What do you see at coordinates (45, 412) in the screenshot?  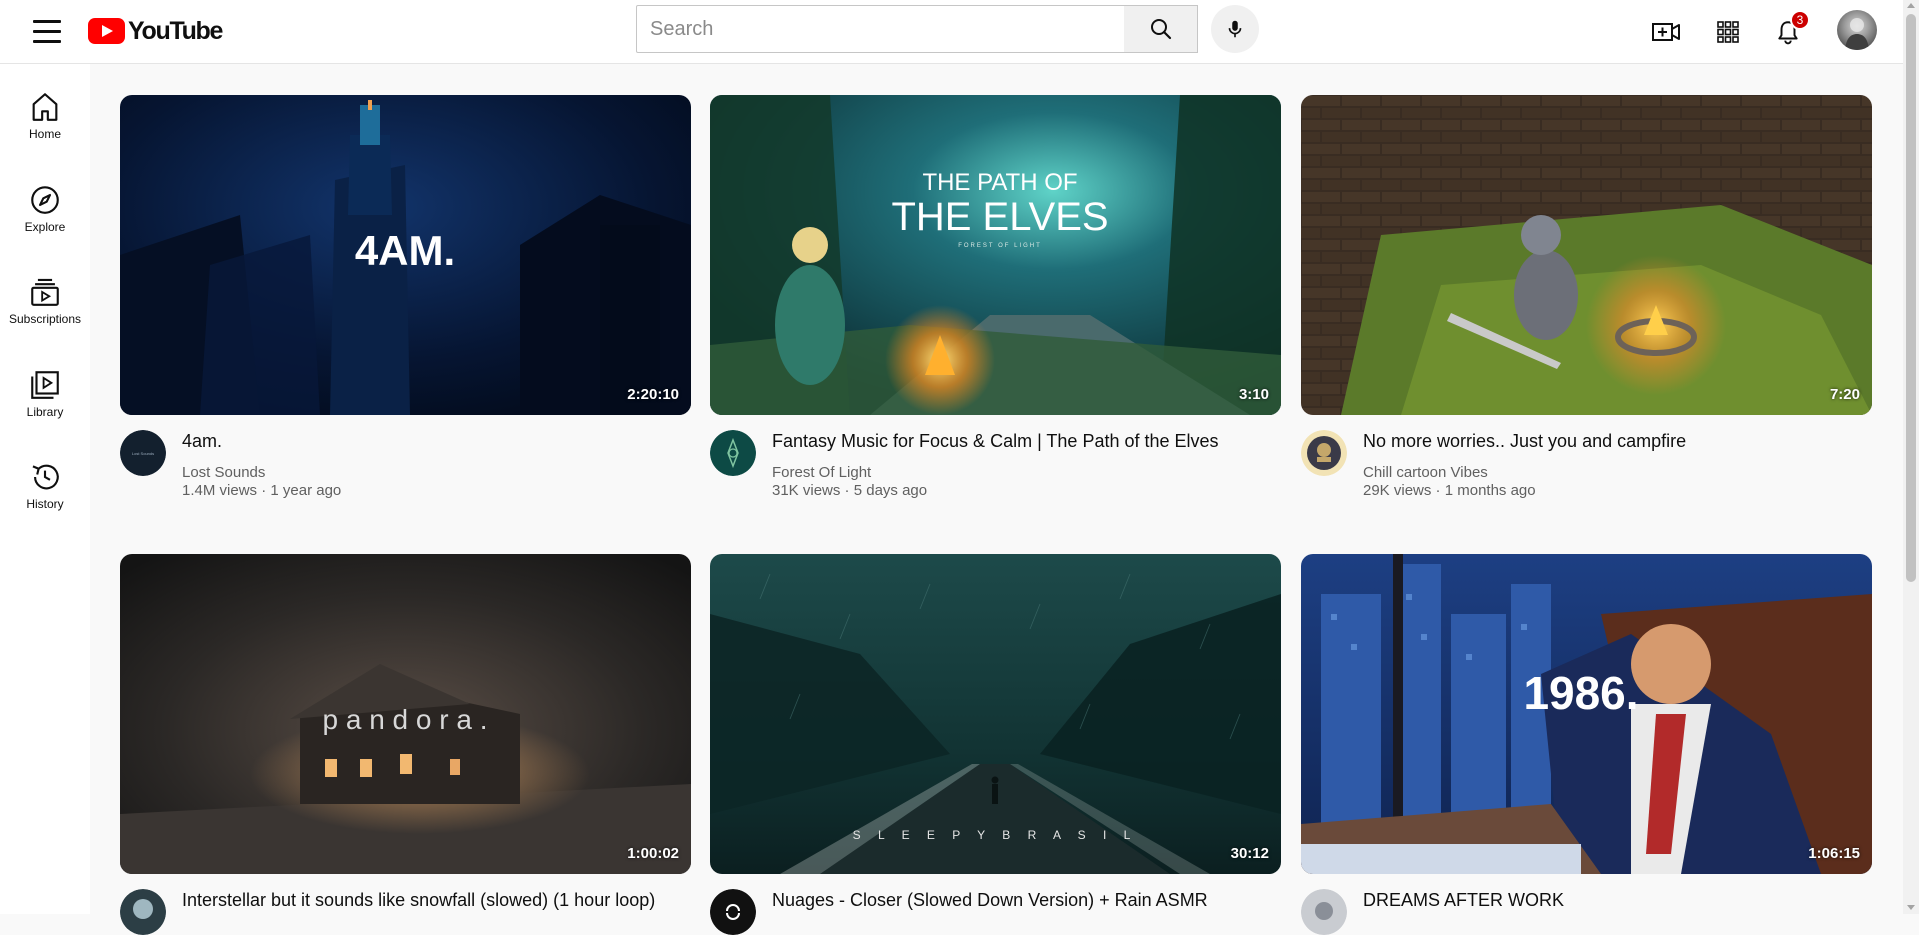 I see `sidebar-item-label: Library` at bounding box center [45, 412].